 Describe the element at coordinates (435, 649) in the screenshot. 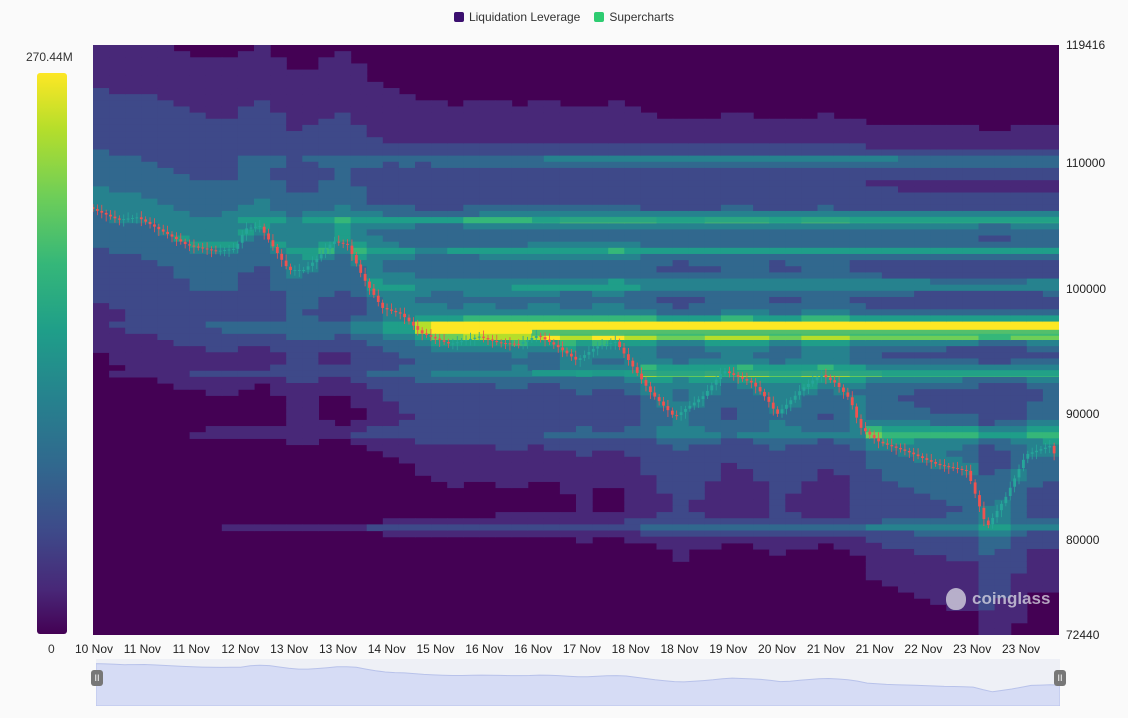

I see `x-tick-label: 15 Nov` at that location.